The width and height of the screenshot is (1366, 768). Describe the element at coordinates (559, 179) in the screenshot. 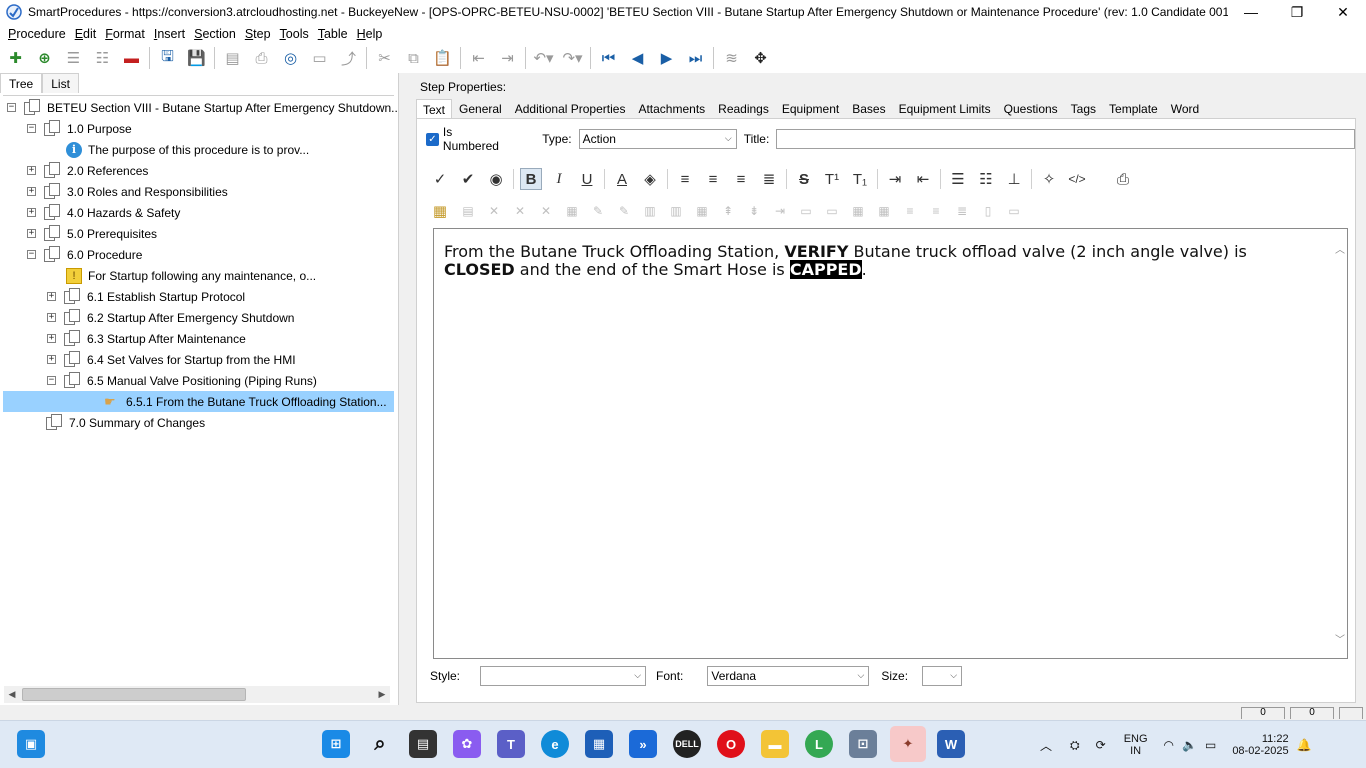

I see `italic-button: I` at that location.